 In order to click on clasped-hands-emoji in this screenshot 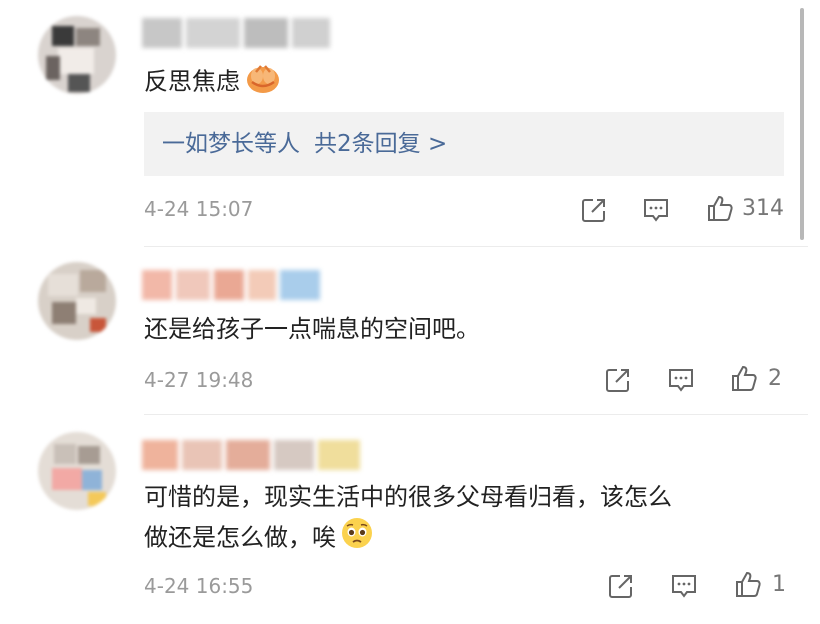, I will do `click(263, 82)`.